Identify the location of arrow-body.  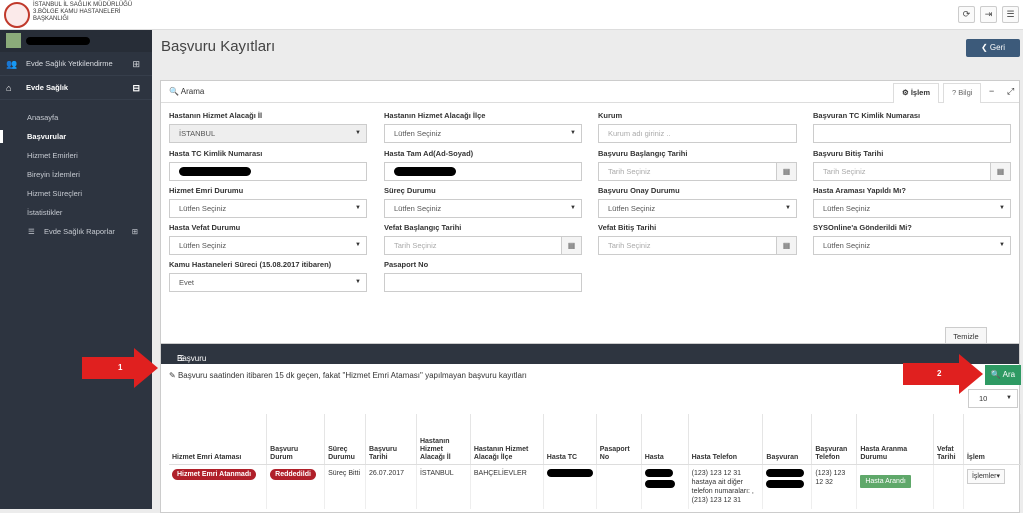
(109, 368).